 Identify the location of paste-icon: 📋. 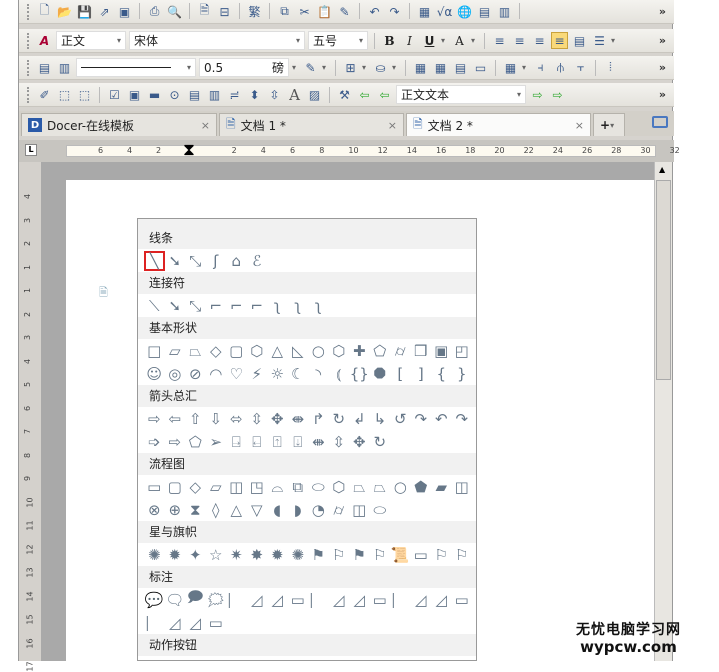
(324, 11).